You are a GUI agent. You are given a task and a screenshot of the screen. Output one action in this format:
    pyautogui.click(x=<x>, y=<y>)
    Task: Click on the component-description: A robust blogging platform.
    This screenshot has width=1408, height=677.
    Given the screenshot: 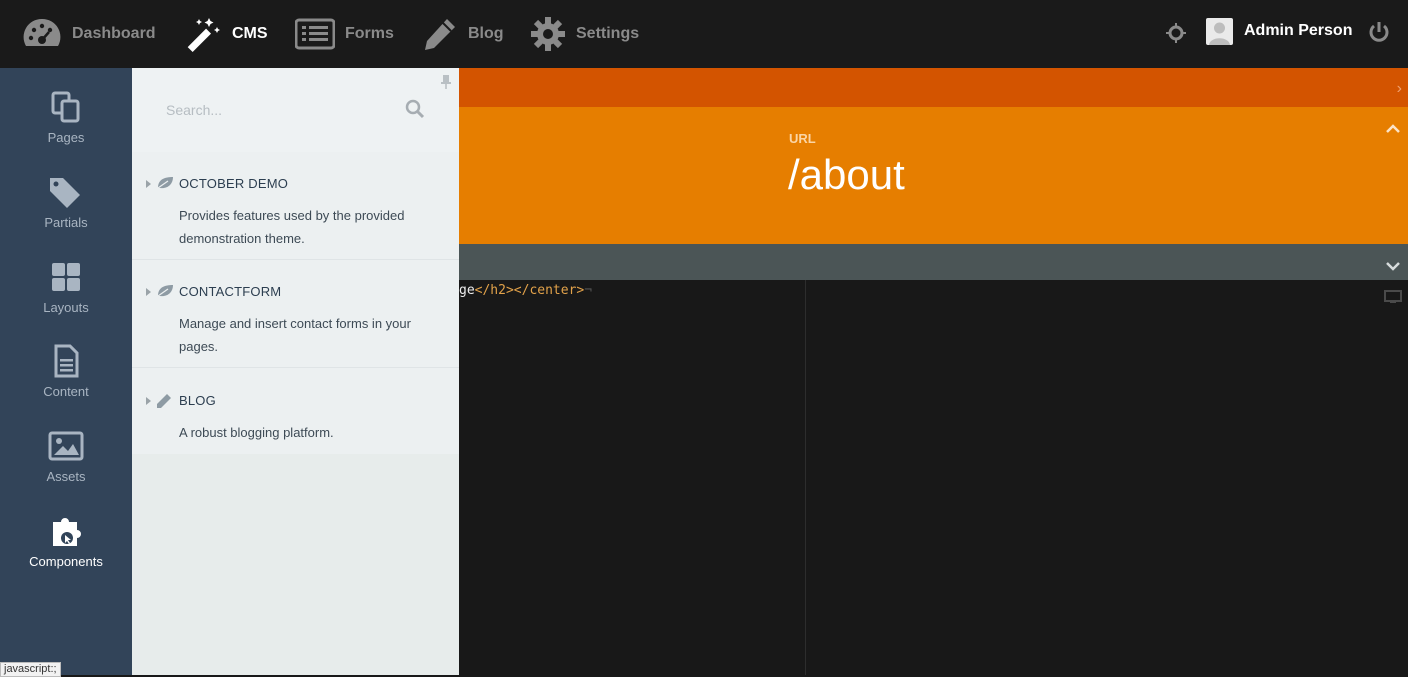 What is the action you would take?
    pyautogui.click(x=256, y=432)
    